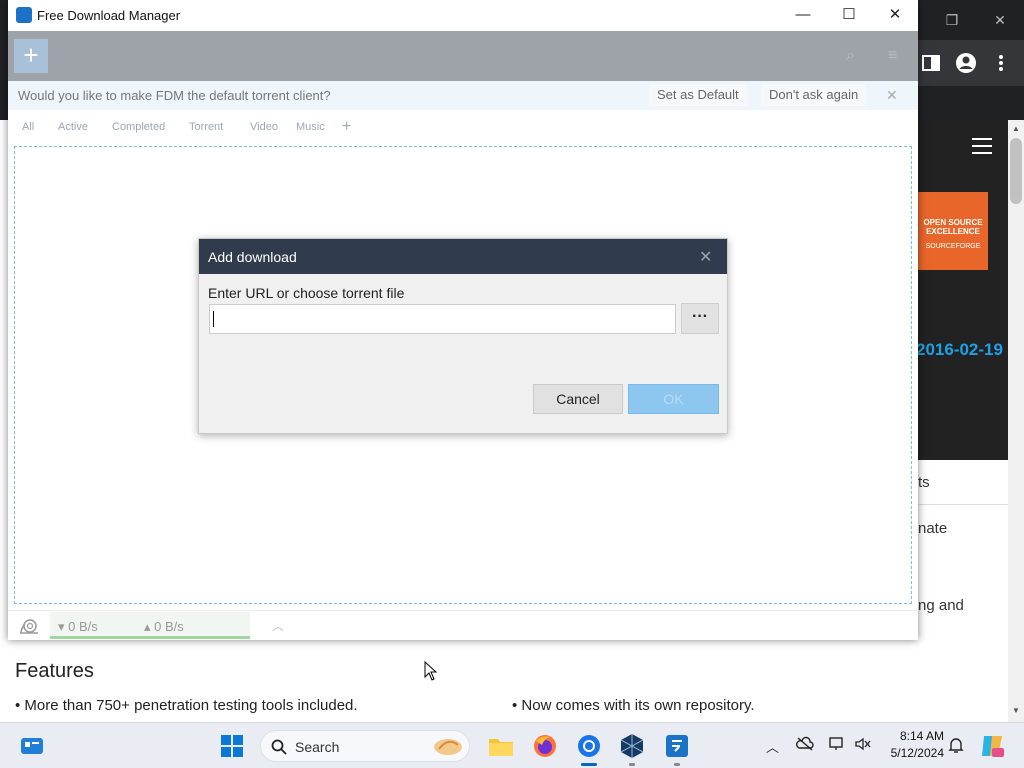 The width and height of the screenshot is (1024, 768). I want to click on volume-muted-icon, so click(863, 744).